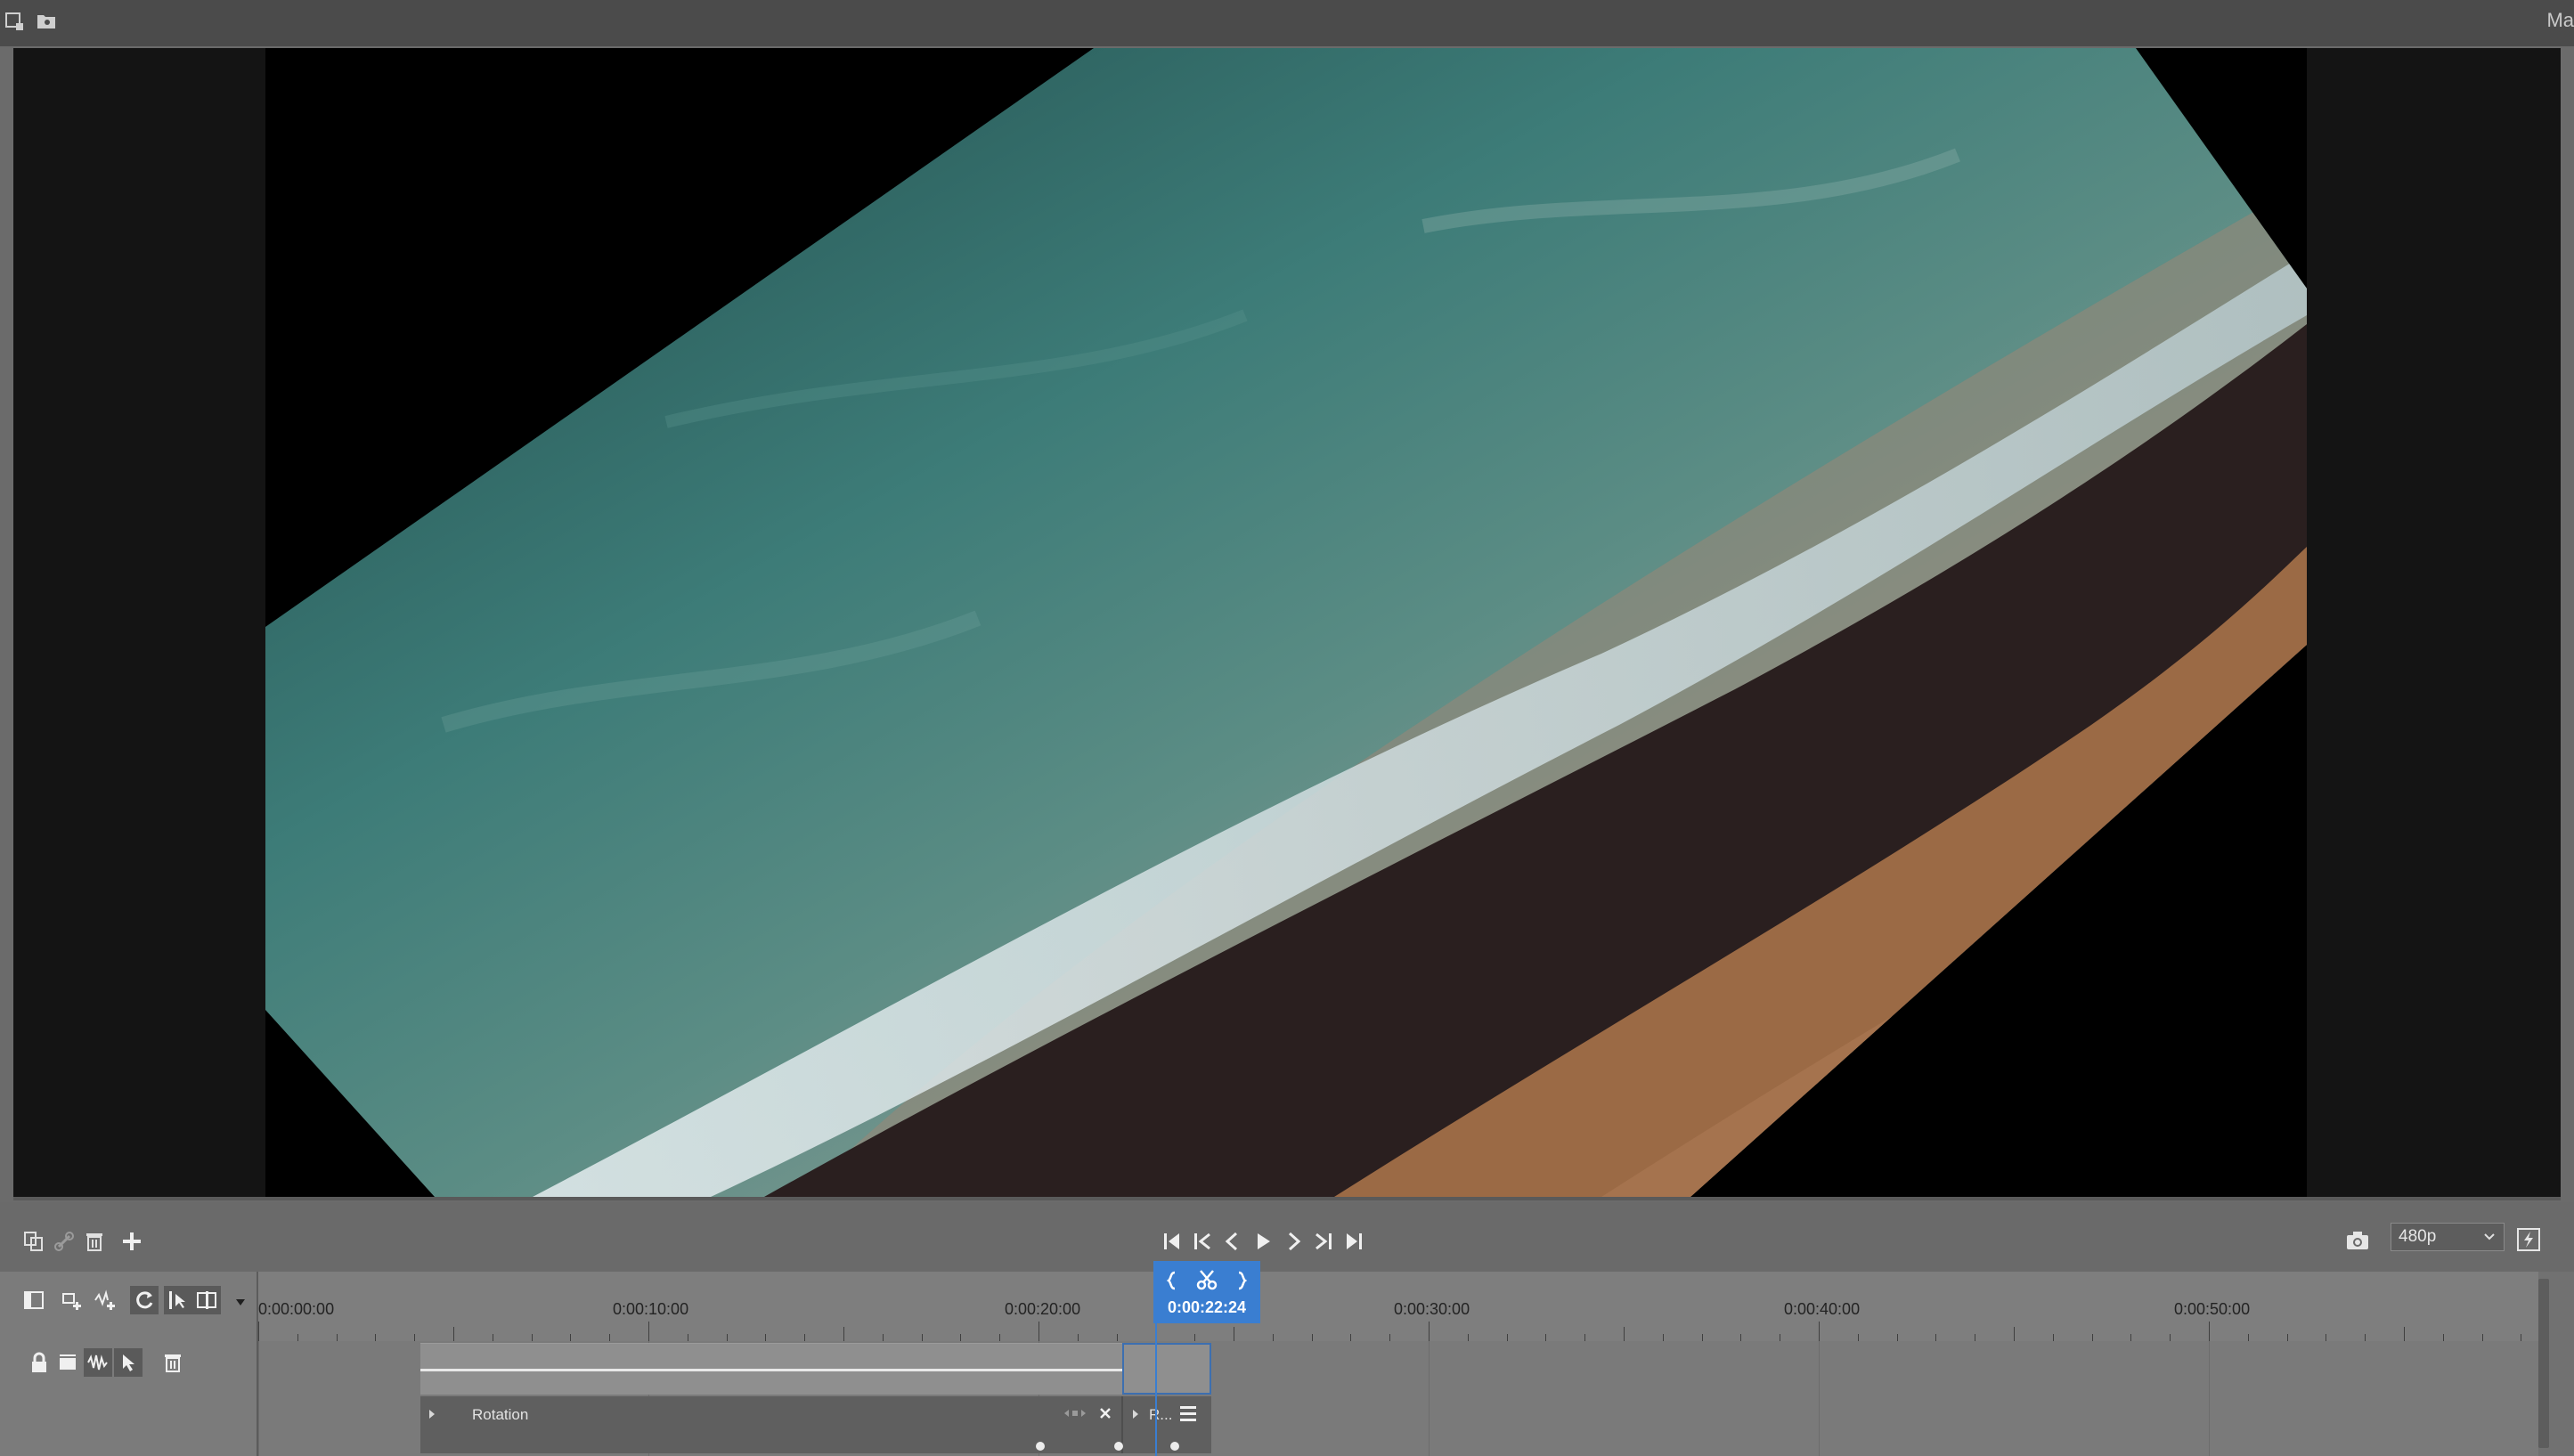 The height and width of the screenshot is (1456, 2574). I want to click on performance-icon, so click(2528, 1239).